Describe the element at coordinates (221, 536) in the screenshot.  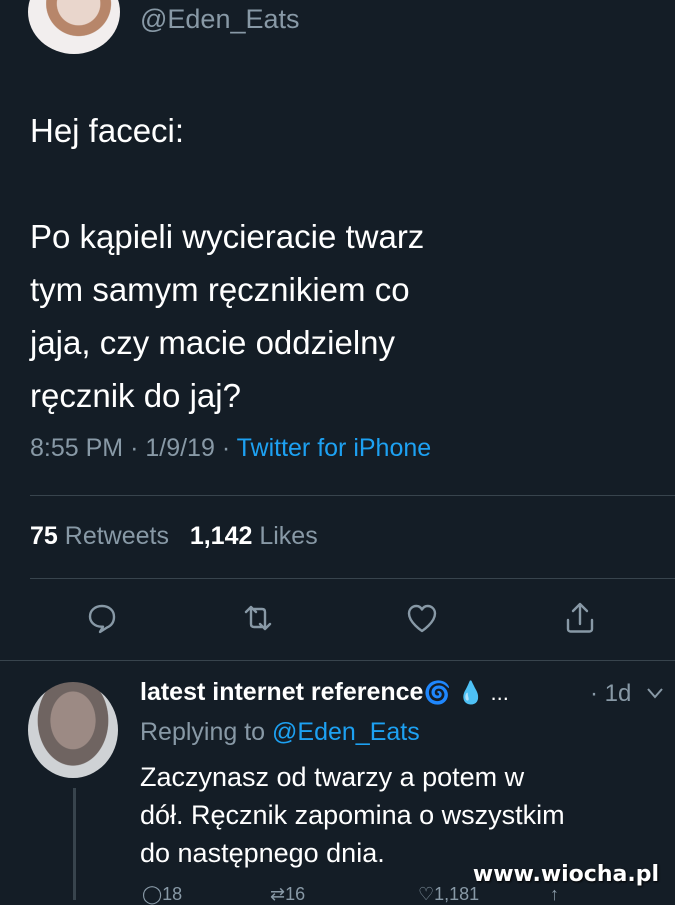
I see `likes-count: 1,142` at that location.